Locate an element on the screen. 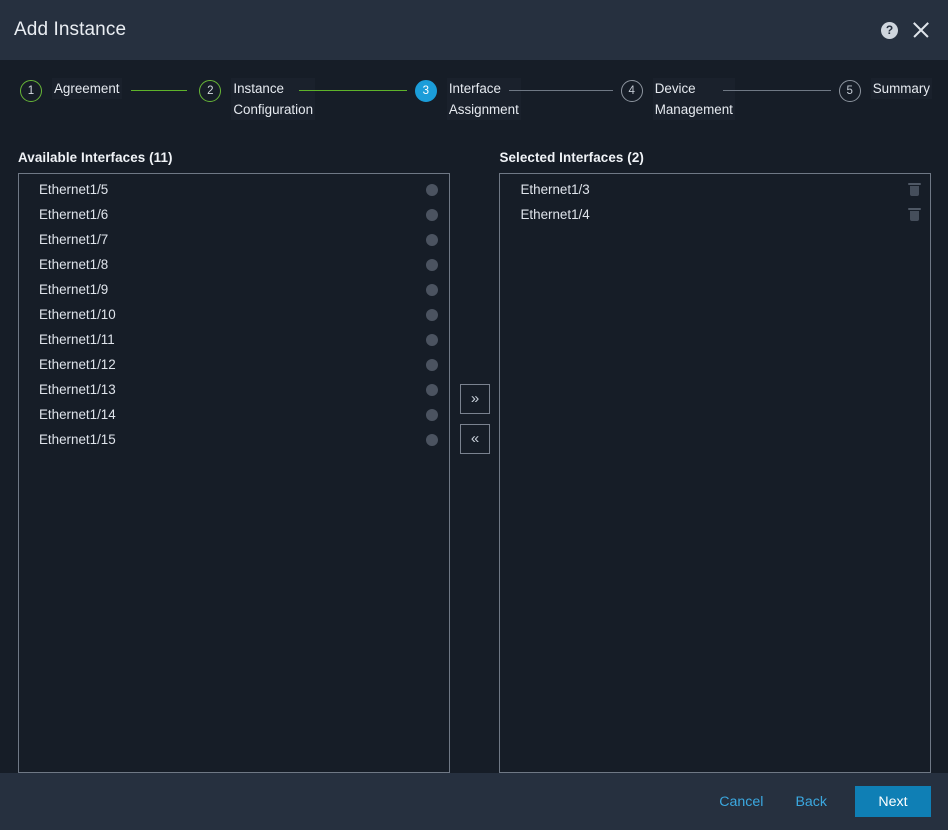 The height and width of the screenshot is (830, 948). back-button: Back is located at coordinates (811, 802).